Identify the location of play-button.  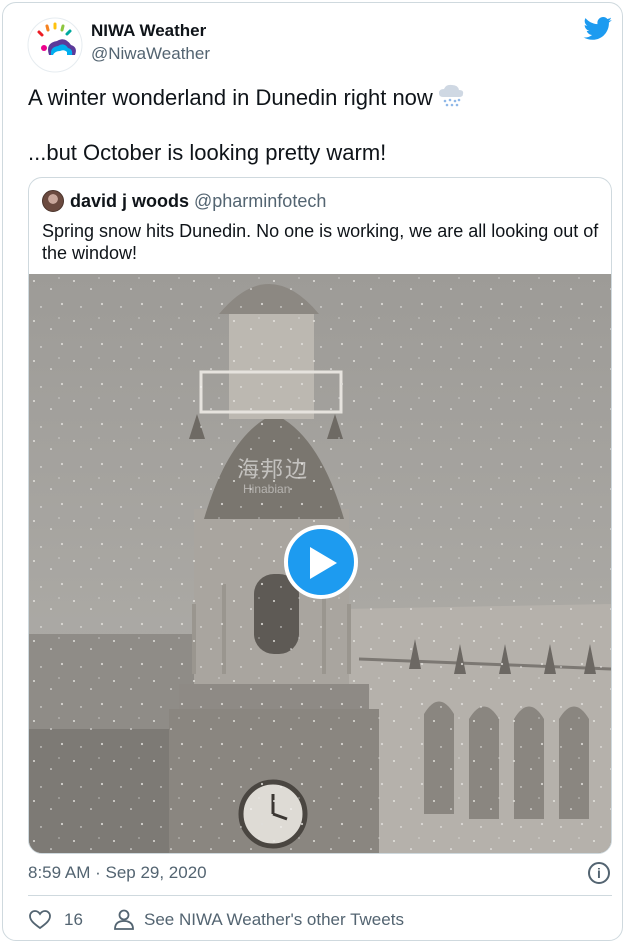
(321, 562).